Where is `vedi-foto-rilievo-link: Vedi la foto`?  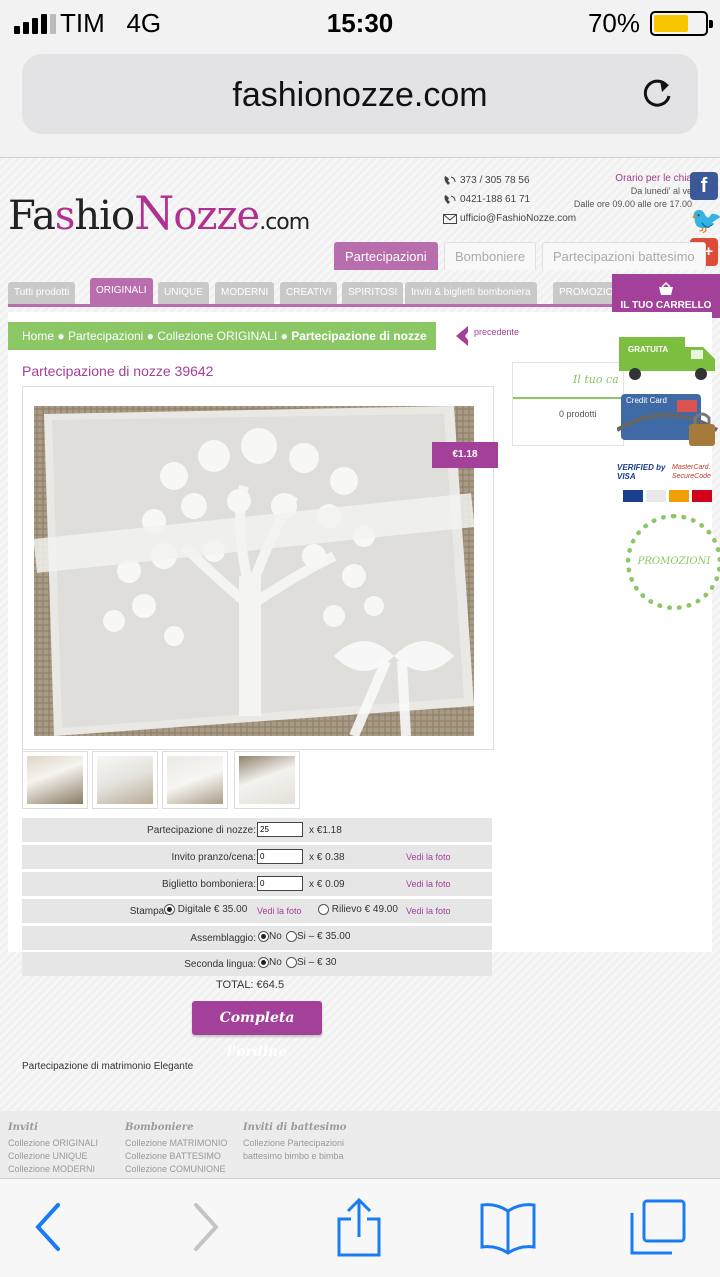
vedi-foto-rilievo-link: Vedi la foto is located at coordinates (428, 911).